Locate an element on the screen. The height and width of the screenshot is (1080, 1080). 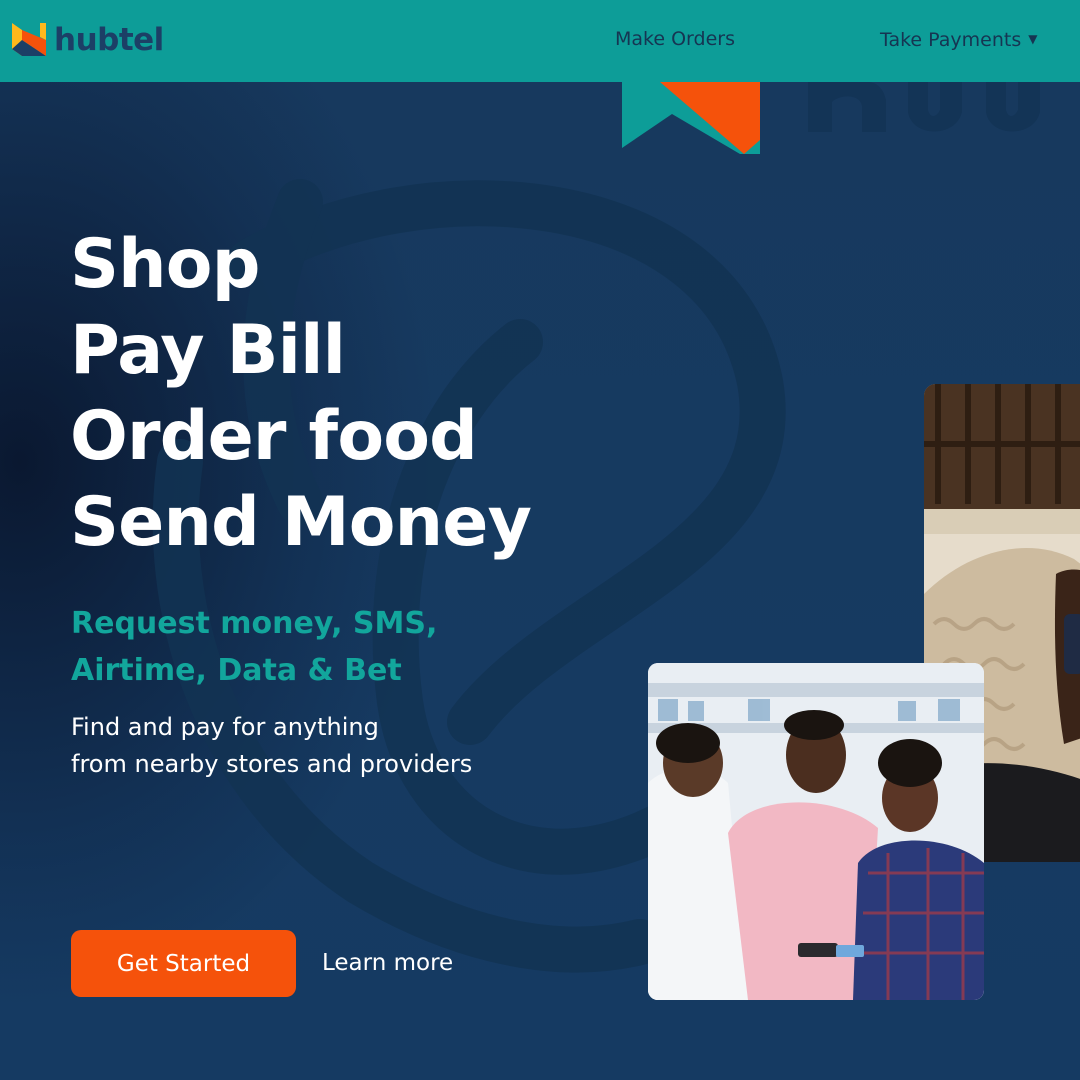
nav-take-payments-label: Take Payments is located at coordinates (951, 40).